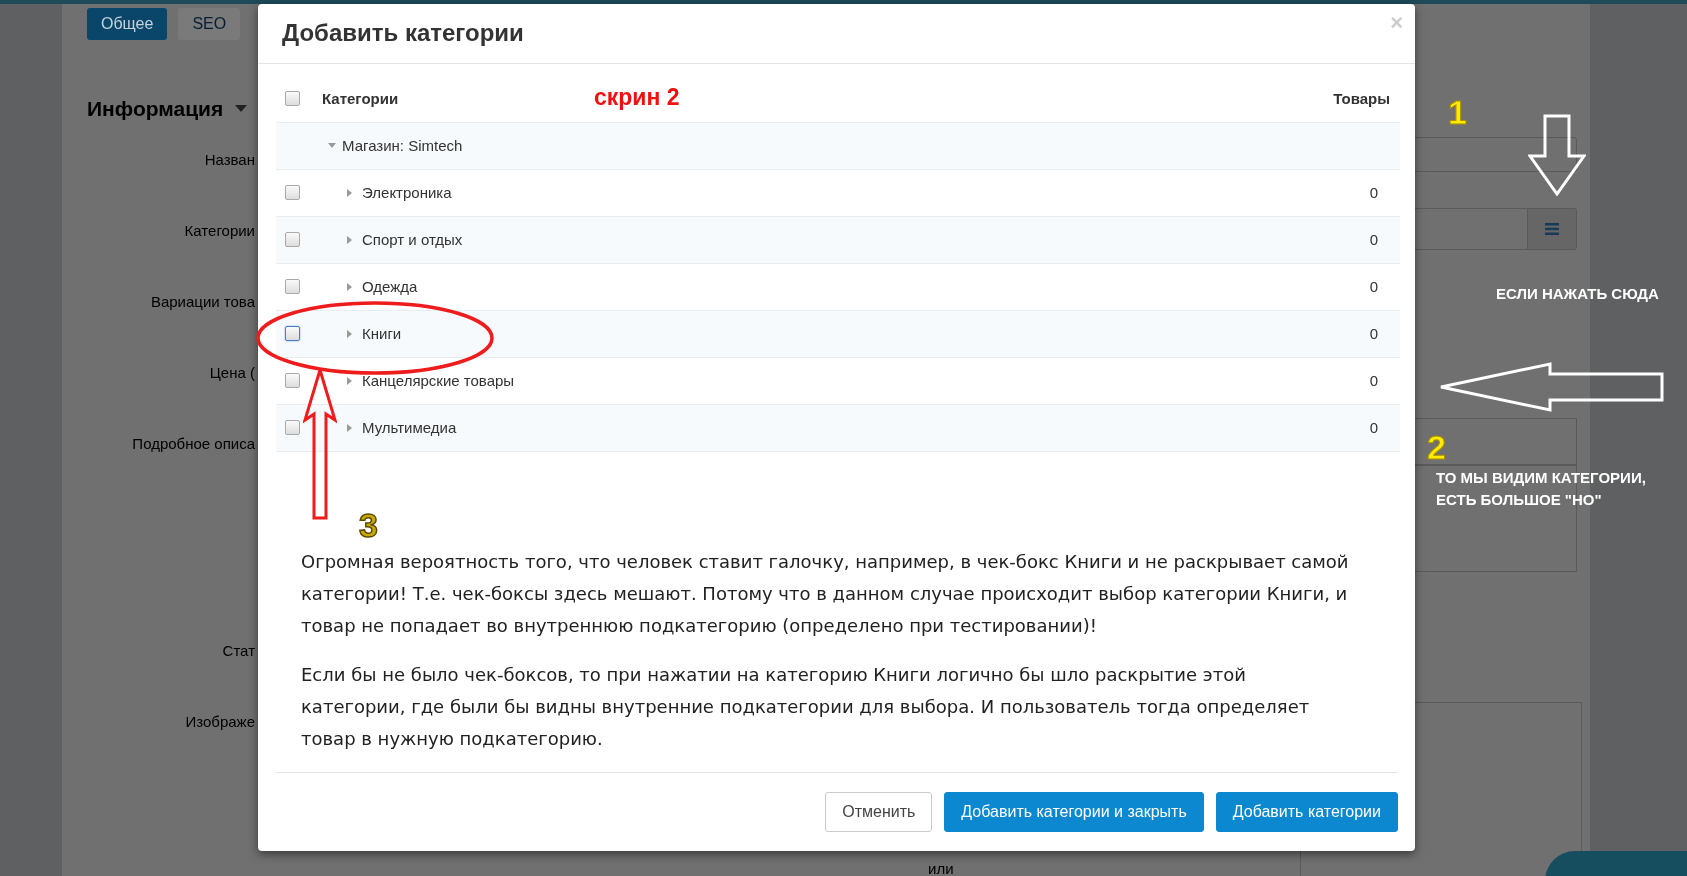  Describe the element at coordinates (193, 443) in the screenshot. I see `field-label: Подробное описа` at that location.